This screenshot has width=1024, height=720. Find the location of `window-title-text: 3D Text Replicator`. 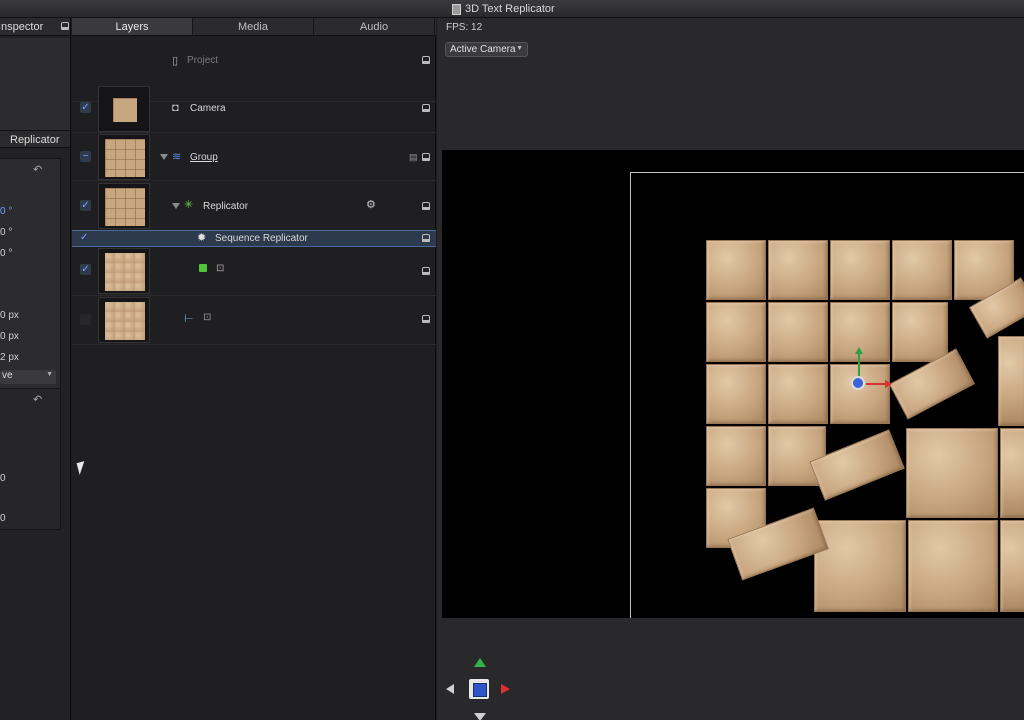

window-title-text: 3D Text Replicator is located at coordinates (510, 9).